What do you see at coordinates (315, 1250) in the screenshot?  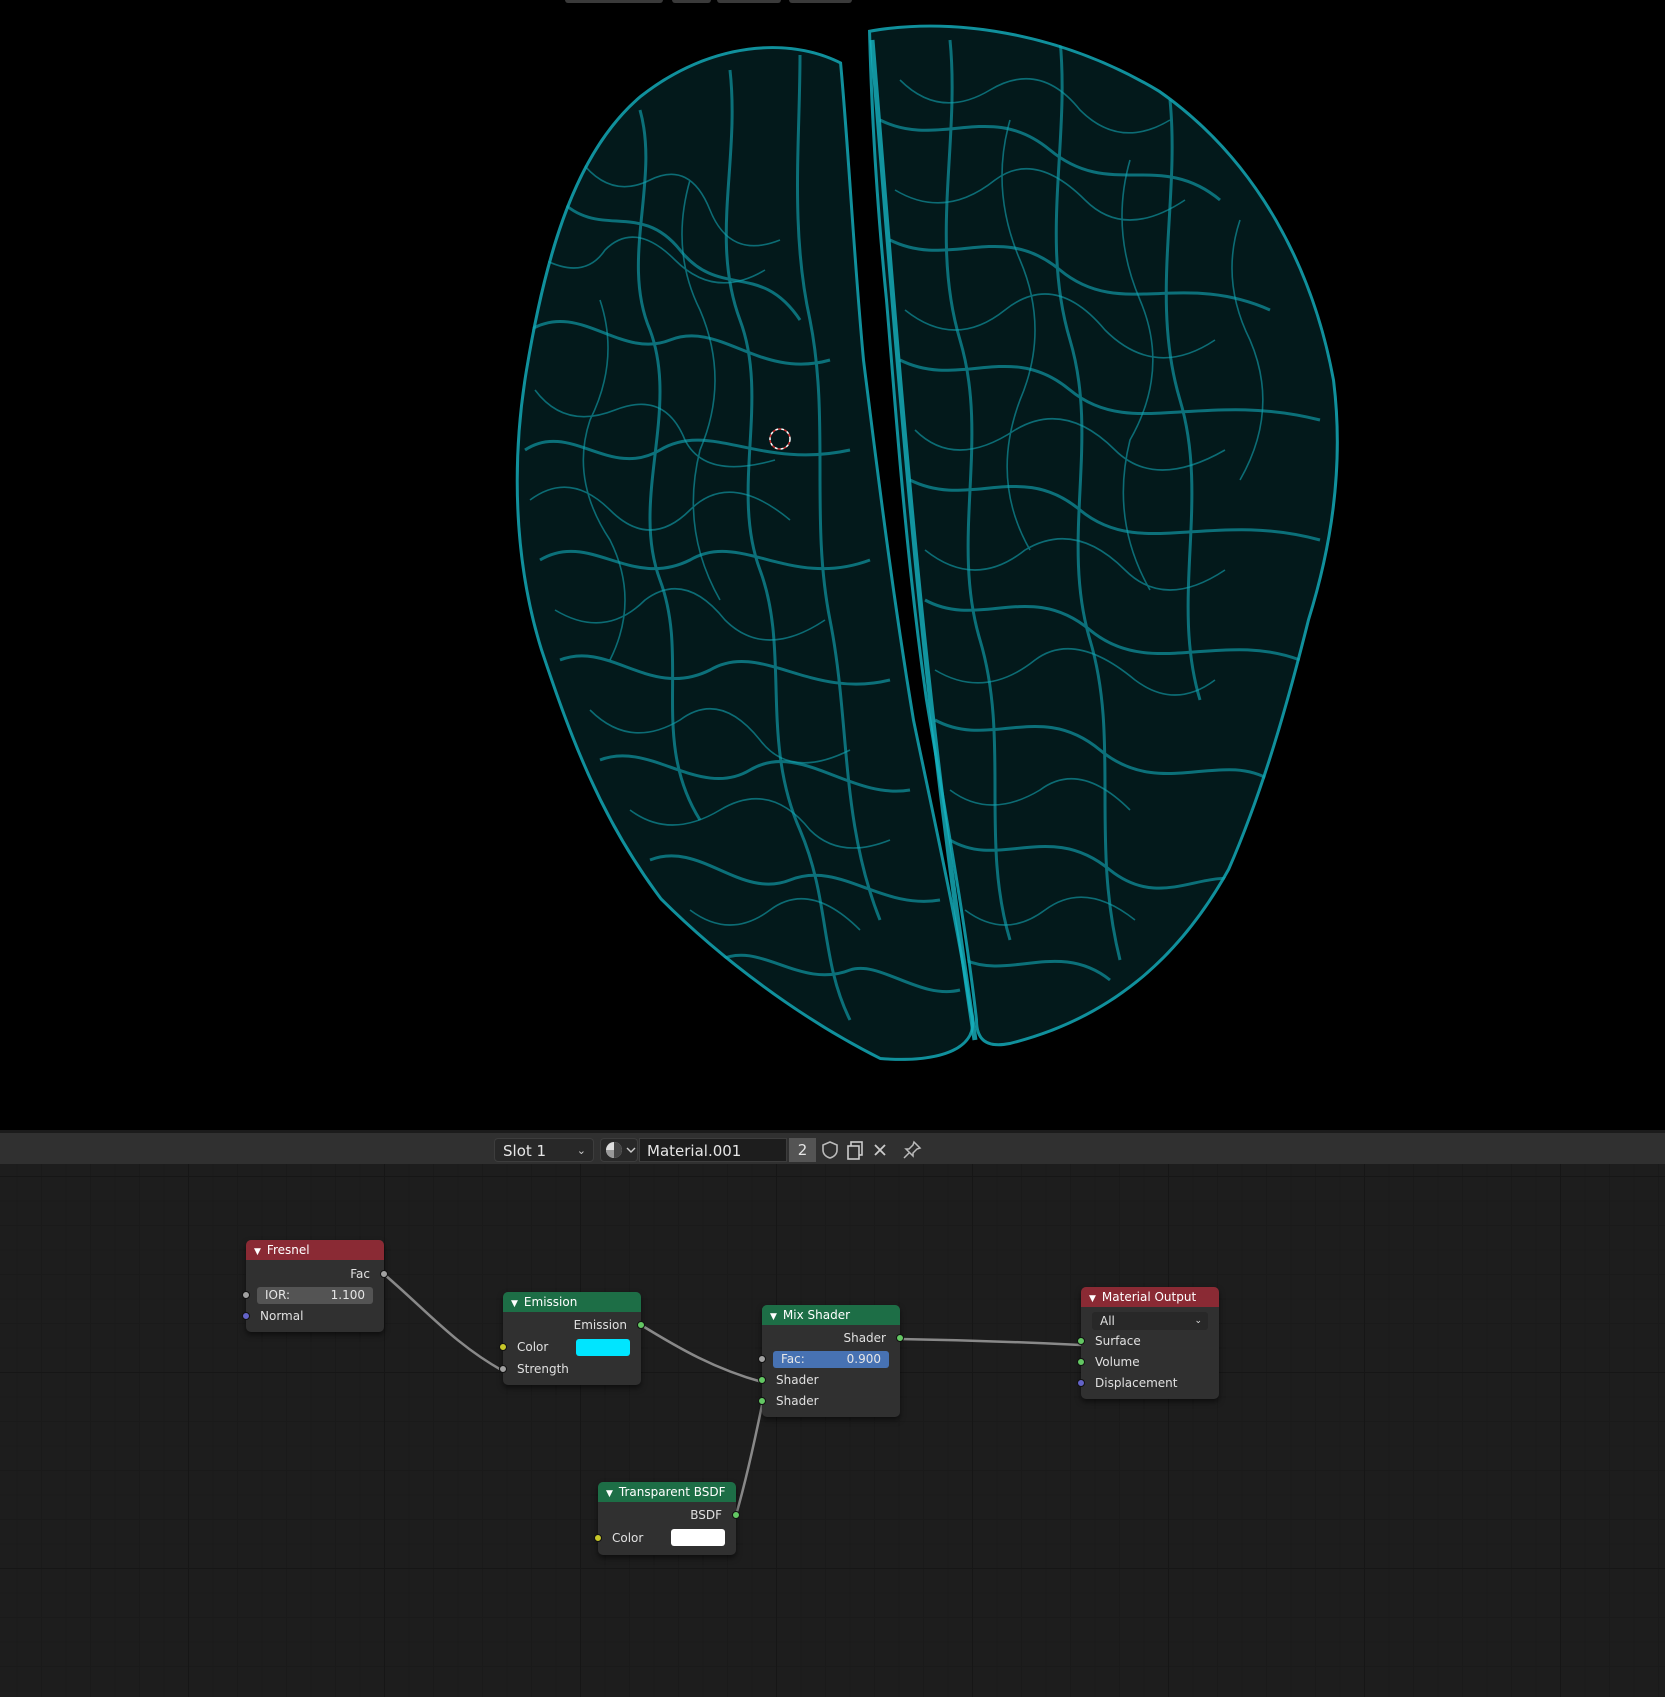 I see `fresnel-node-header: ▼ Fresnel` at bounding box center [315, 1250].